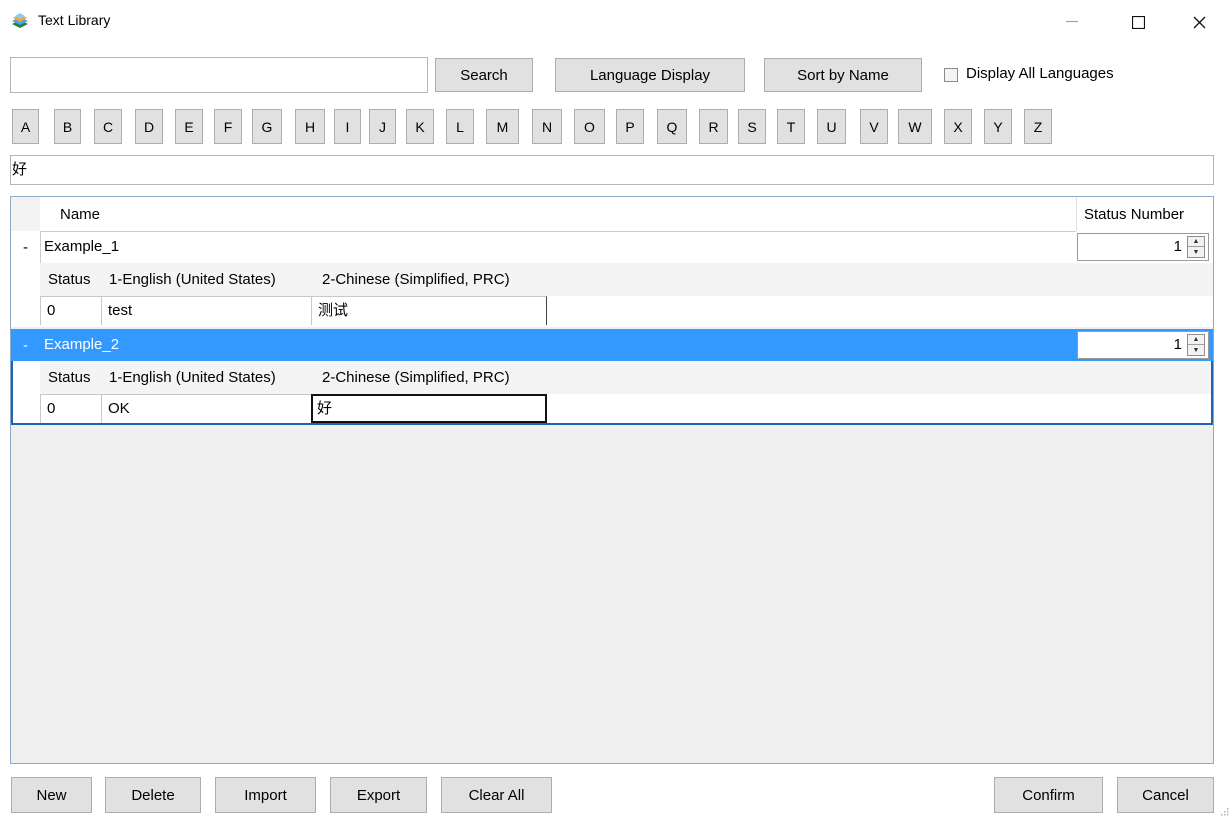  Describe the element at coordinates (429, 310) in the screenshot. I see `chinese-cell: 测试` at that location.